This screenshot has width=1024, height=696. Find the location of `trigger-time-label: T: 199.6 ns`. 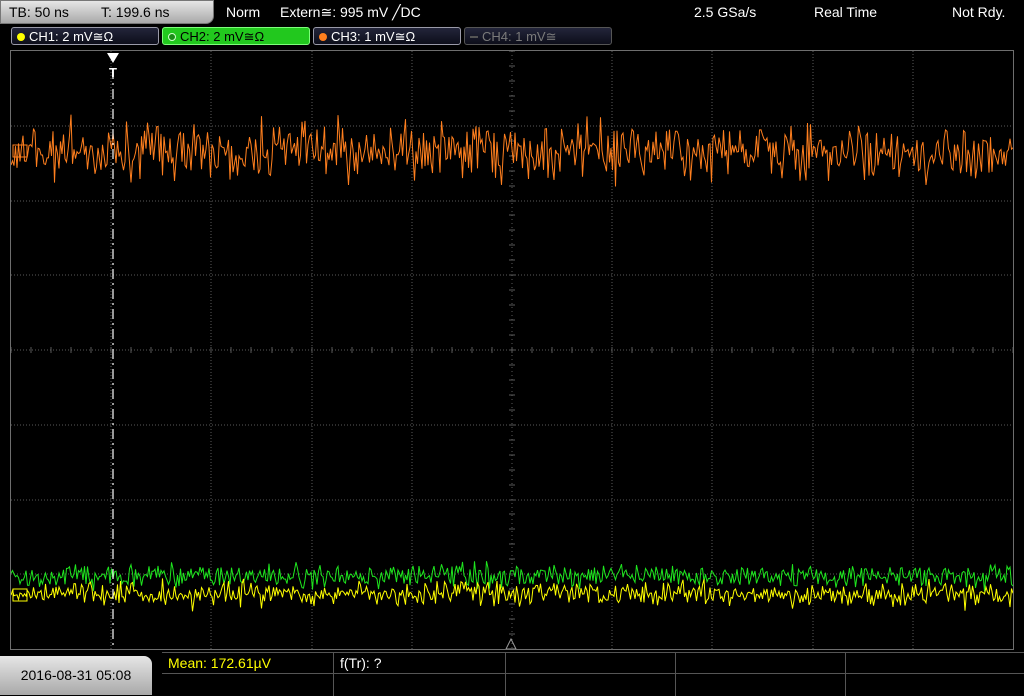

trigger-time-label: T: 199.6 ns is located at coordinates (135, 12).